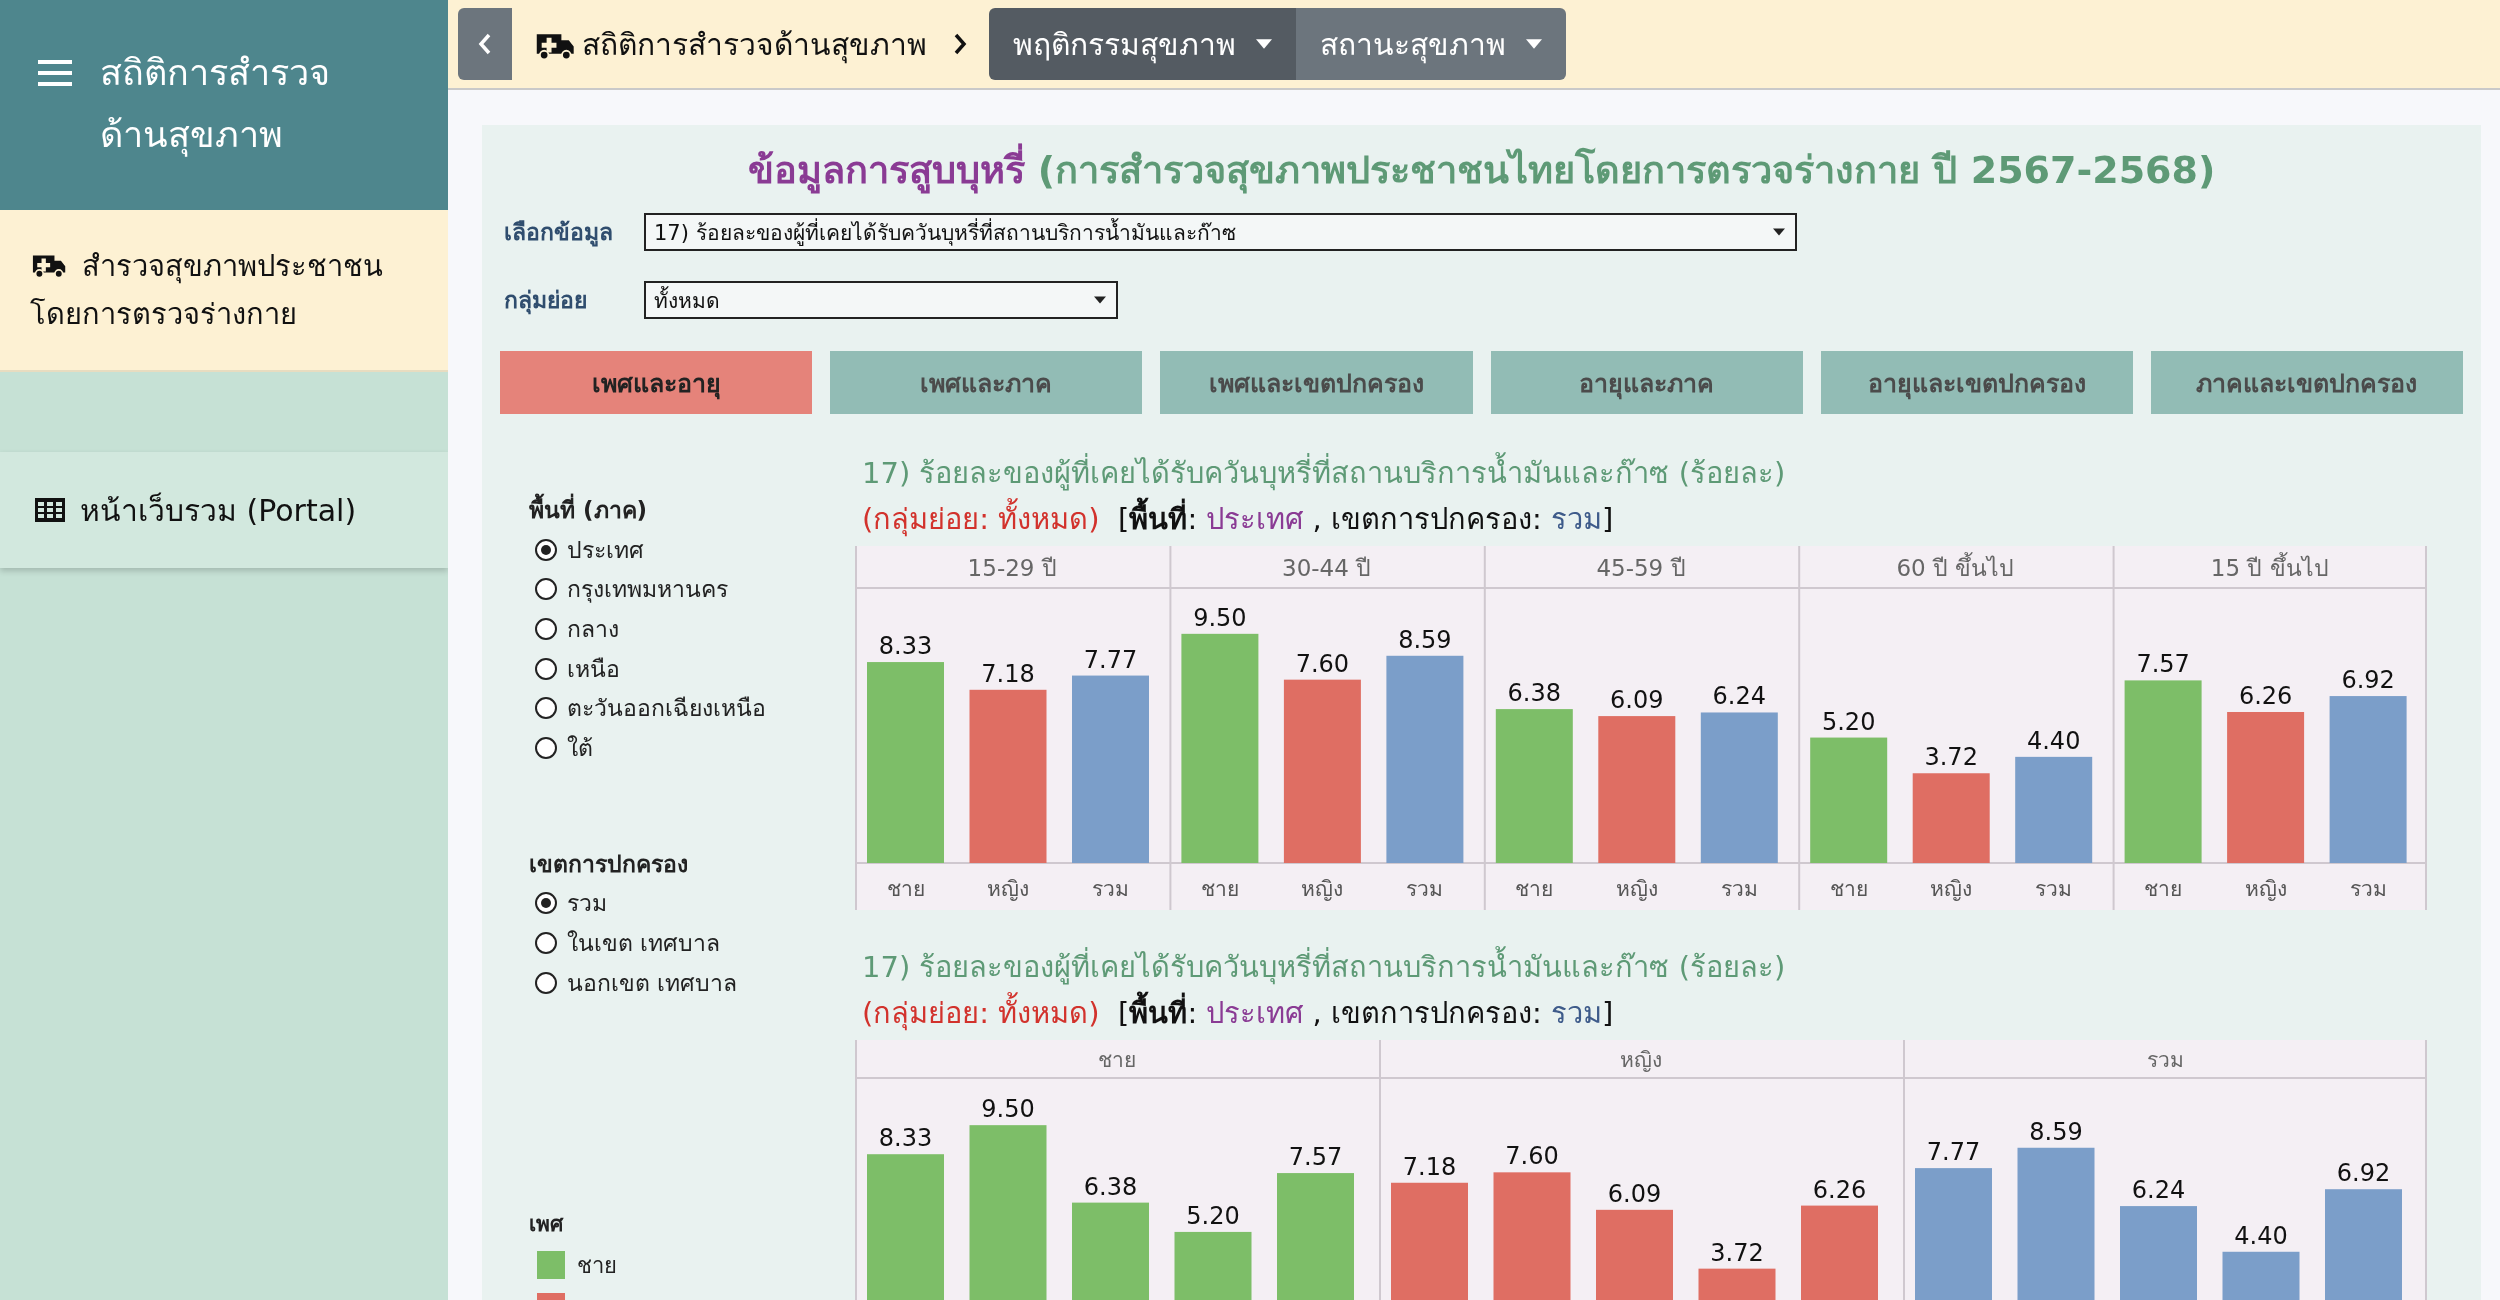 This screenshot has height=1300, width=2500. I want to click on field-label: กลุ่มย่อย, so click(546, 301).